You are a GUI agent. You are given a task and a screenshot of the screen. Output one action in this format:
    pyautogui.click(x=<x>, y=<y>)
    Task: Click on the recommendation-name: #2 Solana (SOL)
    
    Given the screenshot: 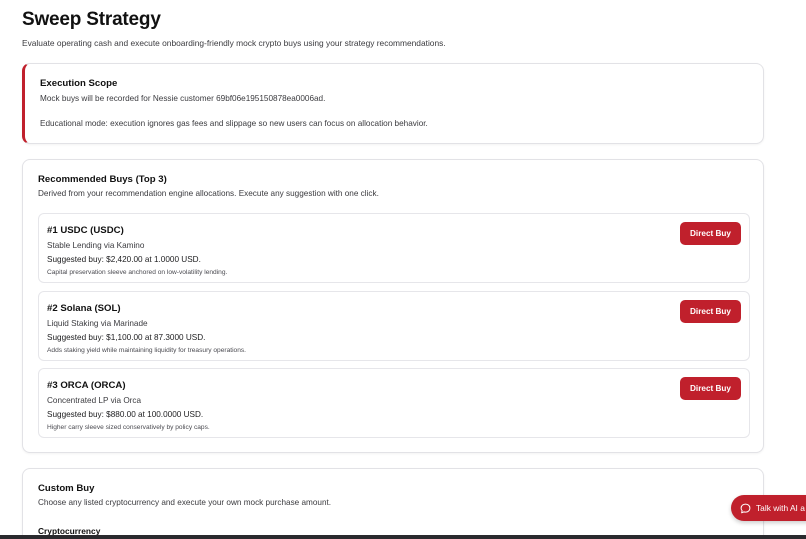 What is the action you would take?
    pyautogui.click(x=84, y=308)
    